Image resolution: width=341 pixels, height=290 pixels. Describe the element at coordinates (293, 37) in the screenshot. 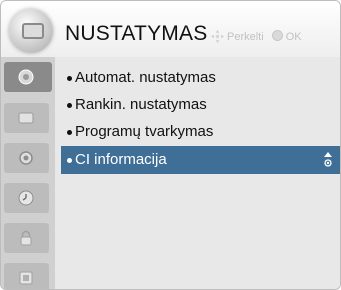

I see `hint-ok-label: OK` at that location.